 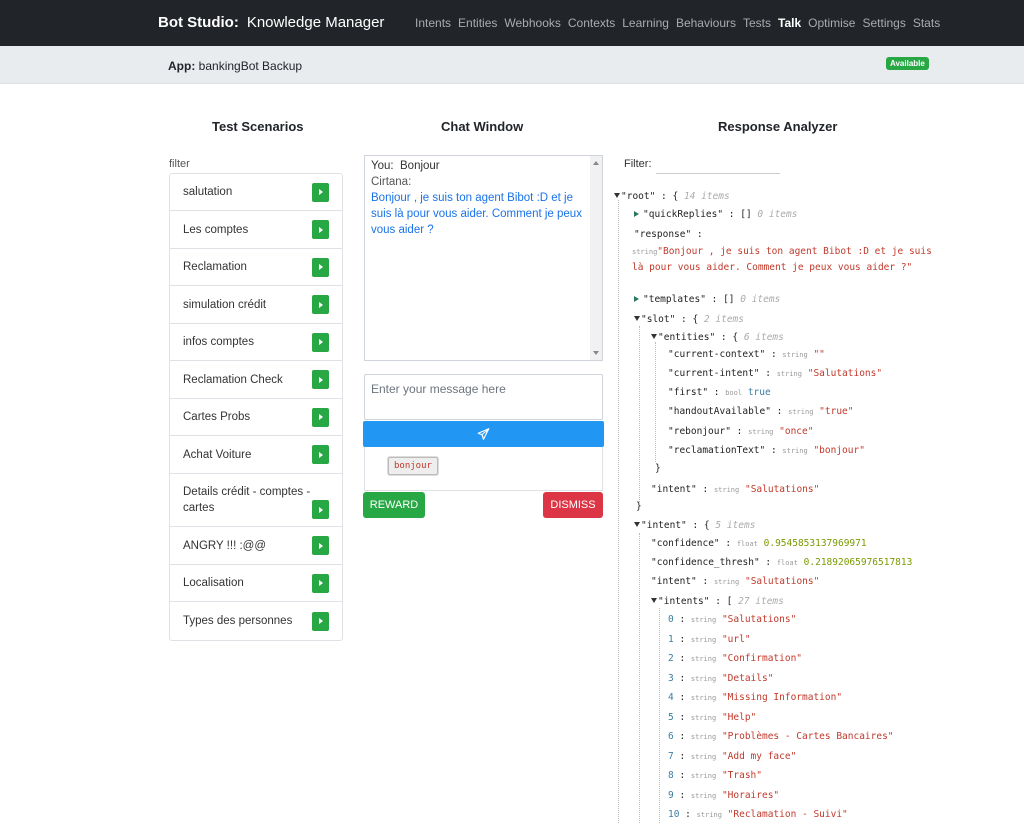 What do you see at coordinates (250, 66) in the screenshot?
I see `app-name: bankingBot Backup` at bounding box center [250, 66].